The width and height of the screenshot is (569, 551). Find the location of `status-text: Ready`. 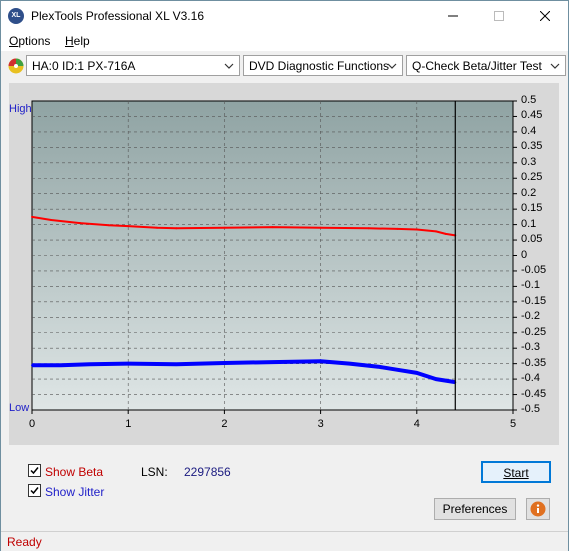

status-text: Ready is located at coordinates (24, 542).